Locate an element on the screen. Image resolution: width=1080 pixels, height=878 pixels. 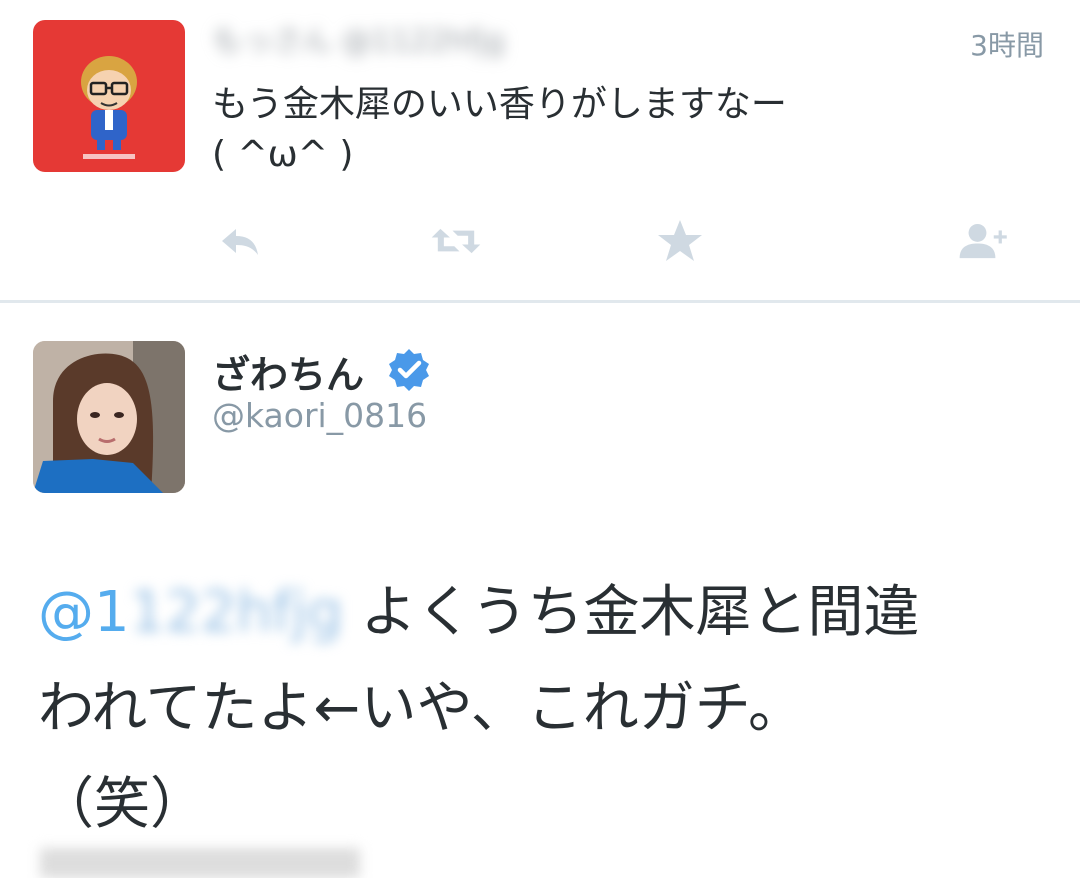
author-name: もっさん is located at coordinates (272, 41).